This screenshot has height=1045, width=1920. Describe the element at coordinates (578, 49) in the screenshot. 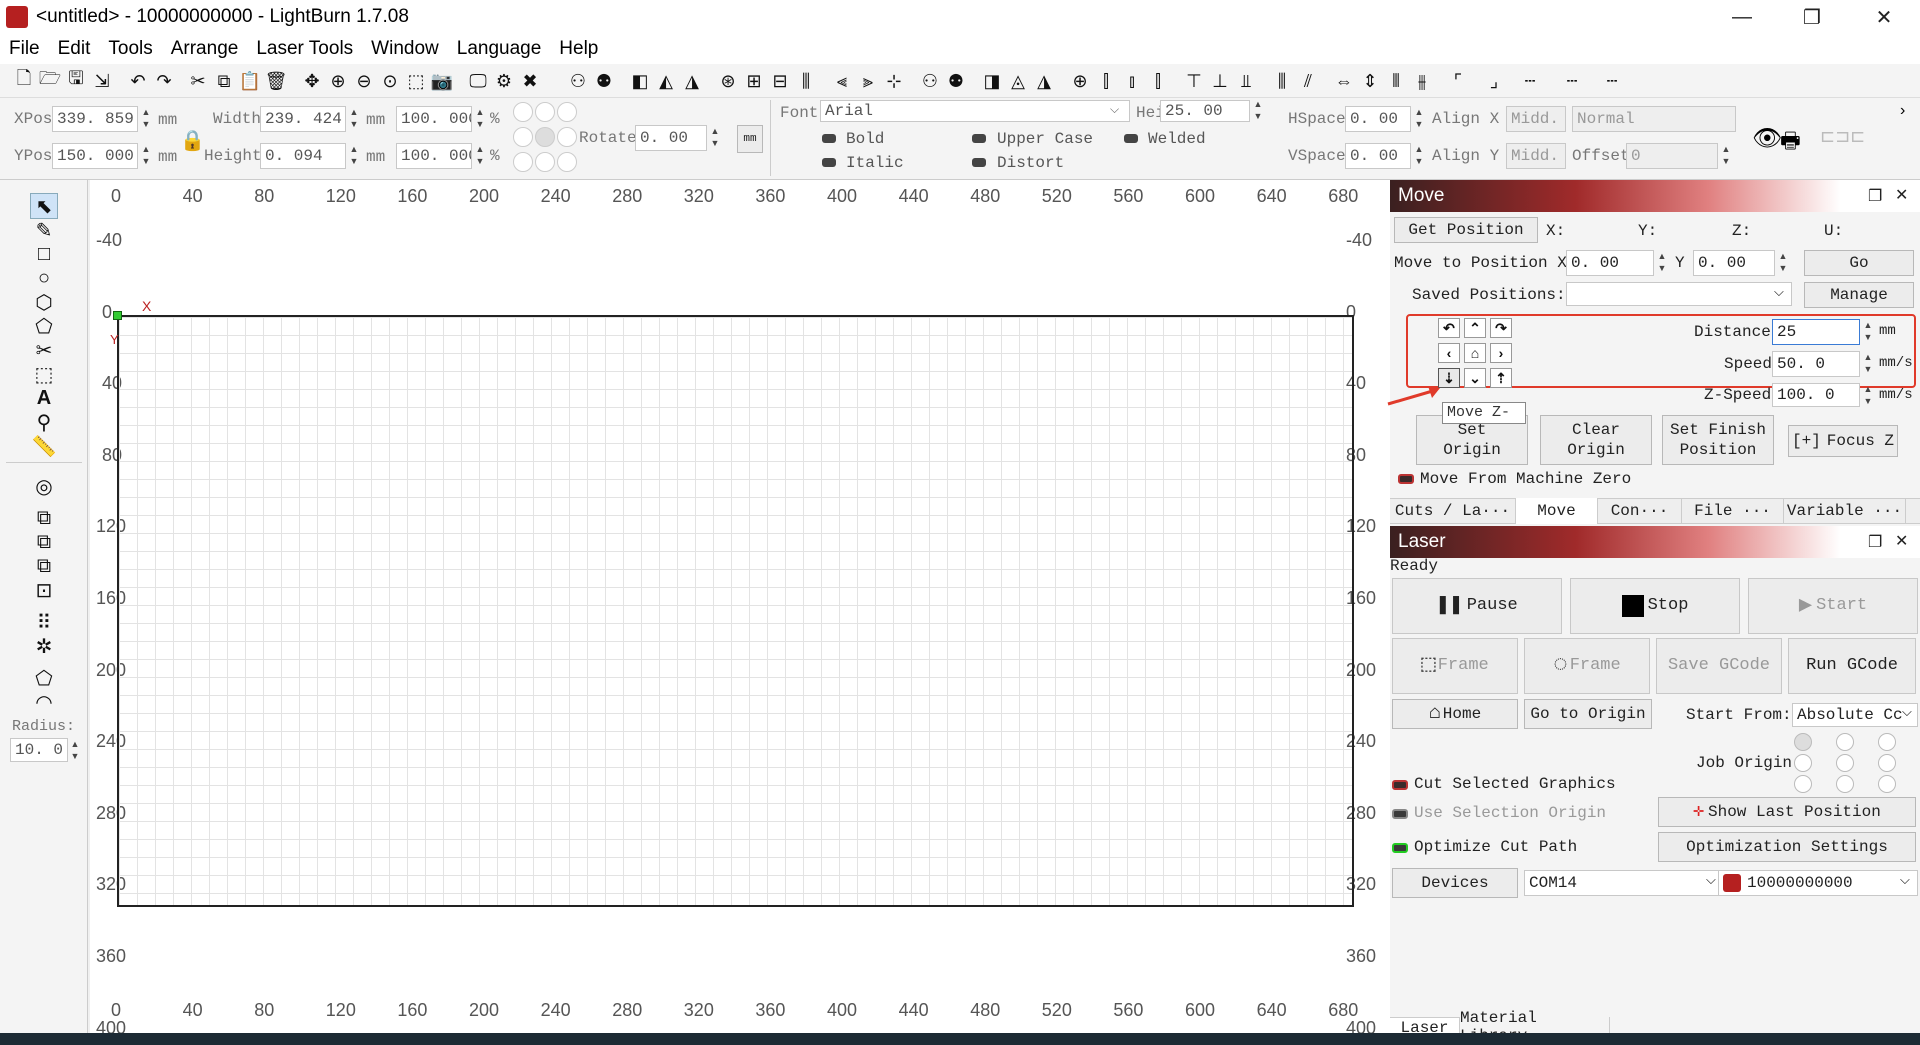

I see `menu-help: Help` at that location.